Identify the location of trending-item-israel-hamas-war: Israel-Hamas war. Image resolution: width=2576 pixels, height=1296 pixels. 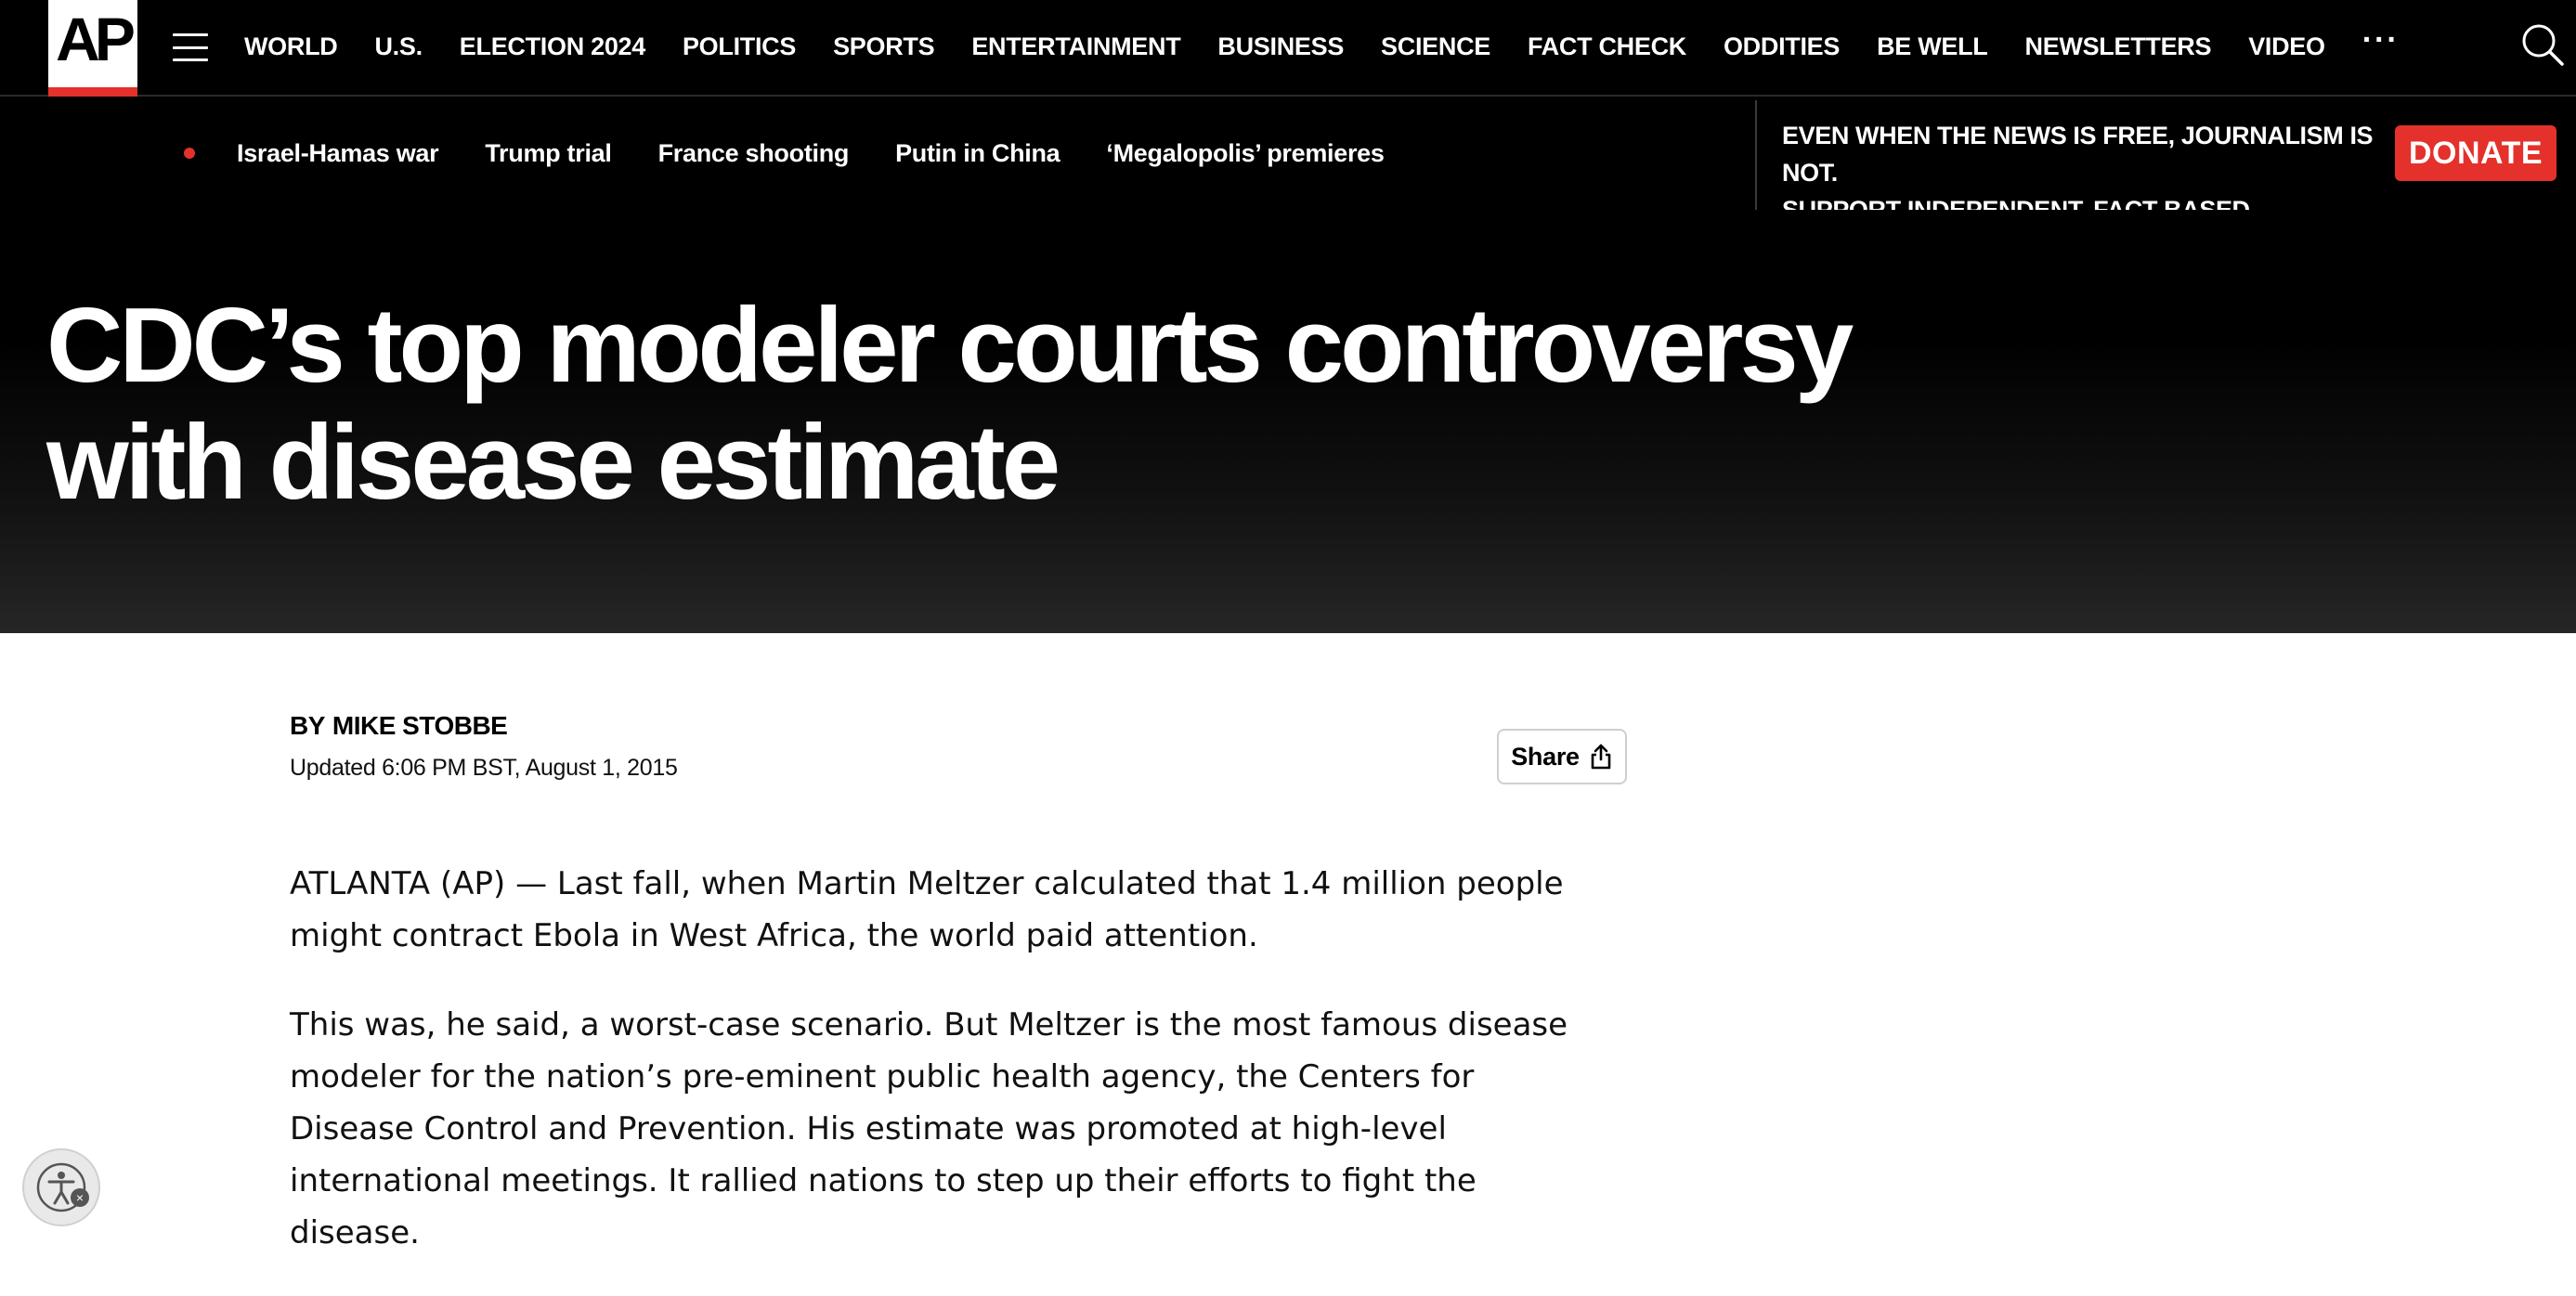
(338, 153).